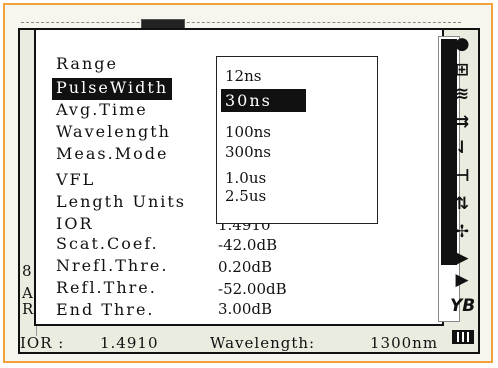  Describe the element at coordinates (463, 192) in the screenshot. I see `right-toolbar: ● ⊞ ≋ ⇉ ⇃ ⊣ ⇅ ✢ ▶ ▶ YB` at that location.